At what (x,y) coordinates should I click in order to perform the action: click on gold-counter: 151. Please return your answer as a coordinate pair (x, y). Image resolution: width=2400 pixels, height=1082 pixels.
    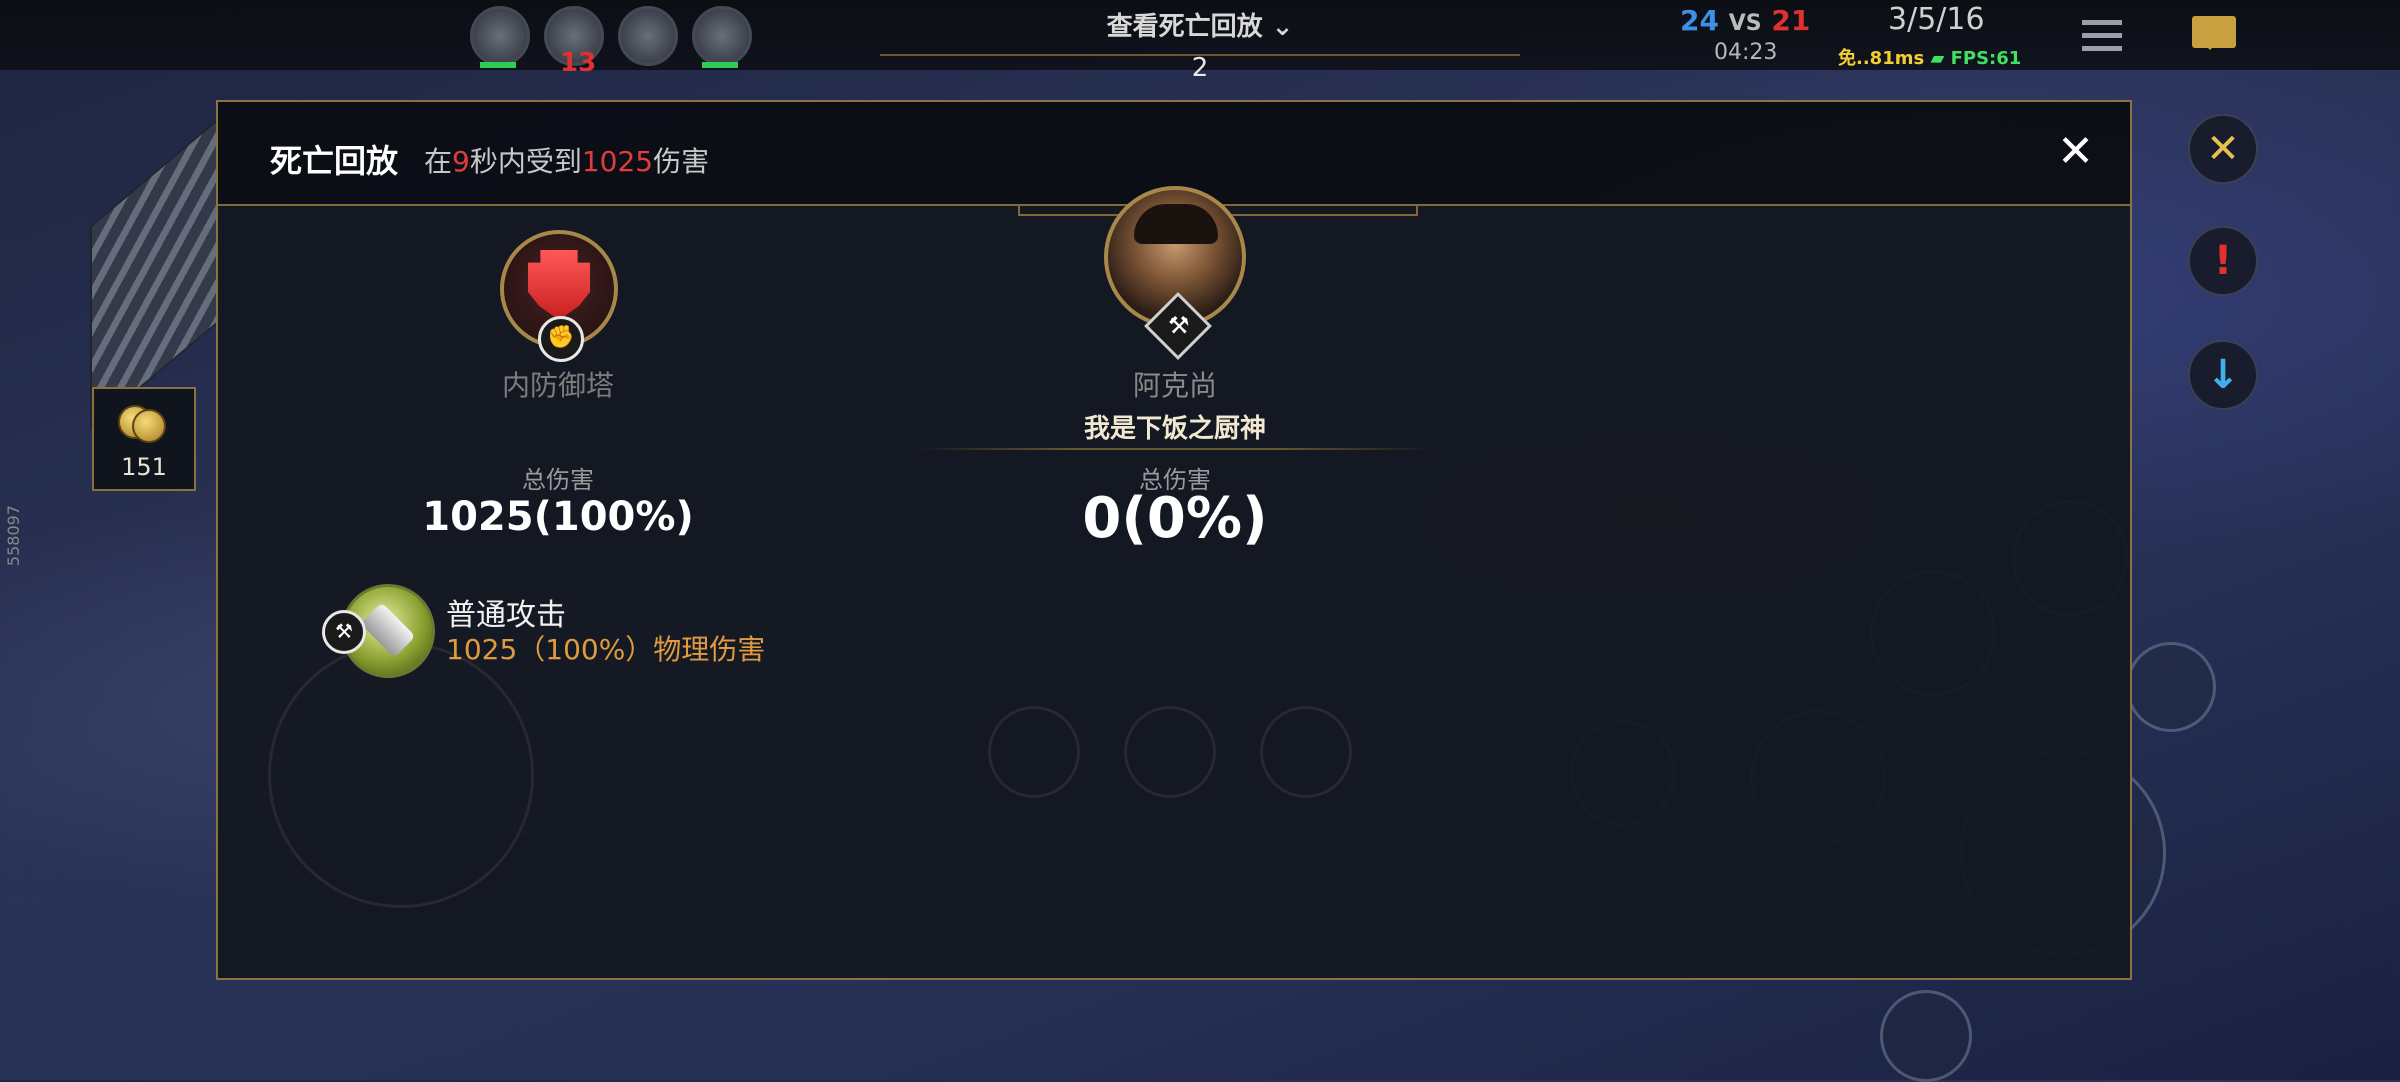
    Looking at the image, I should click on (144, 439).